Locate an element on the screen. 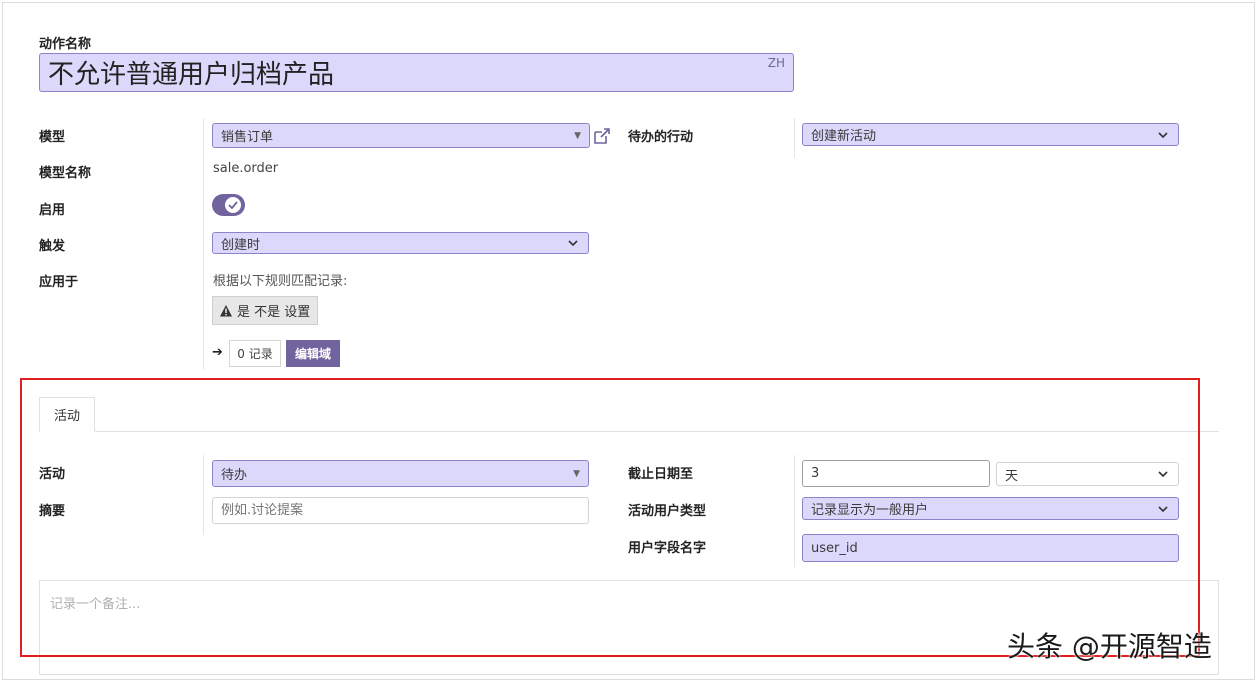 This screenshot has width=1257, height=681. domain-tag: 是 不是 设置 is located at coordinates (265, 310).